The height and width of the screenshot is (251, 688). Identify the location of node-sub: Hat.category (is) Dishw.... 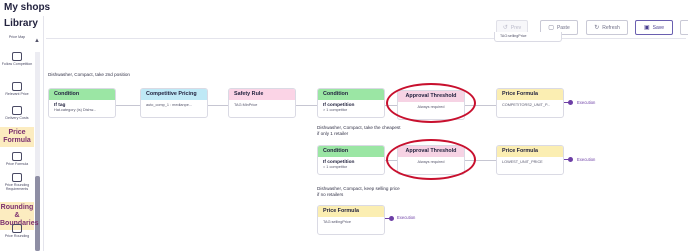
(75, 110).